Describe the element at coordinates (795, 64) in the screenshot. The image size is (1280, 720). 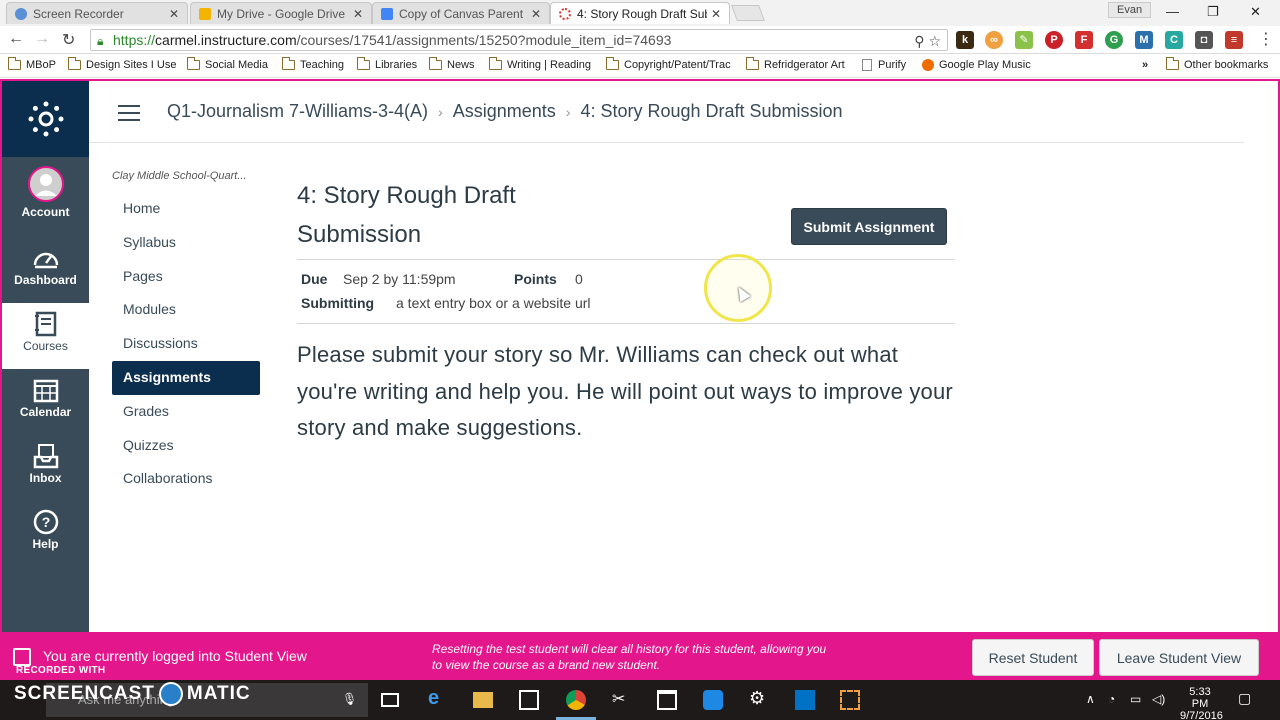
I see `bookmark-refridgerator-art: Refridgerator Art` at that location.